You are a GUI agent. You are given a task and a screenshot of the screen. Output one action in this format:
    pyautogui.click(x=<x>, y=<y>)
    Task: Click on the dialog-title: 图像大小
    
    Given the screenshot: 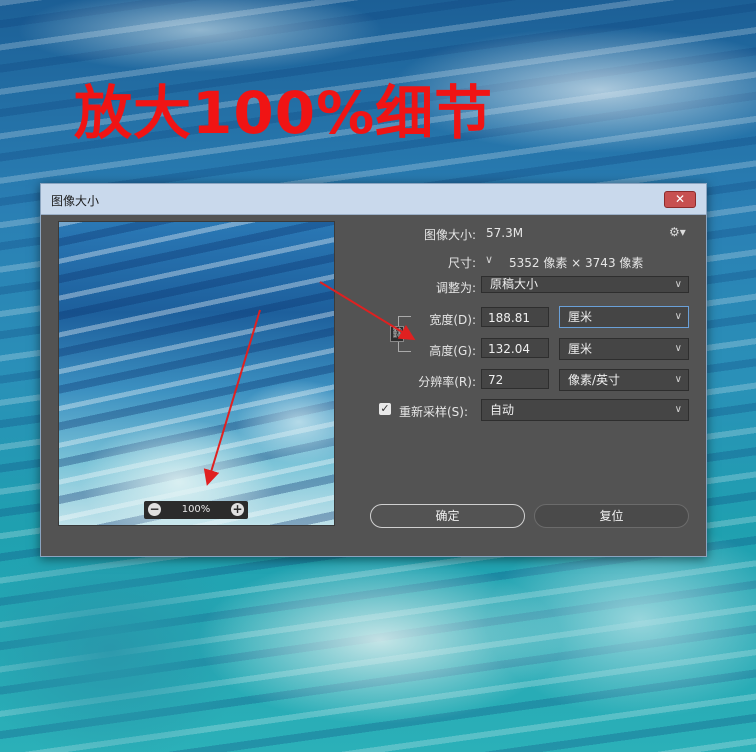 What is the action you would take?
    pyautogui.click(x=75, y=201)
    